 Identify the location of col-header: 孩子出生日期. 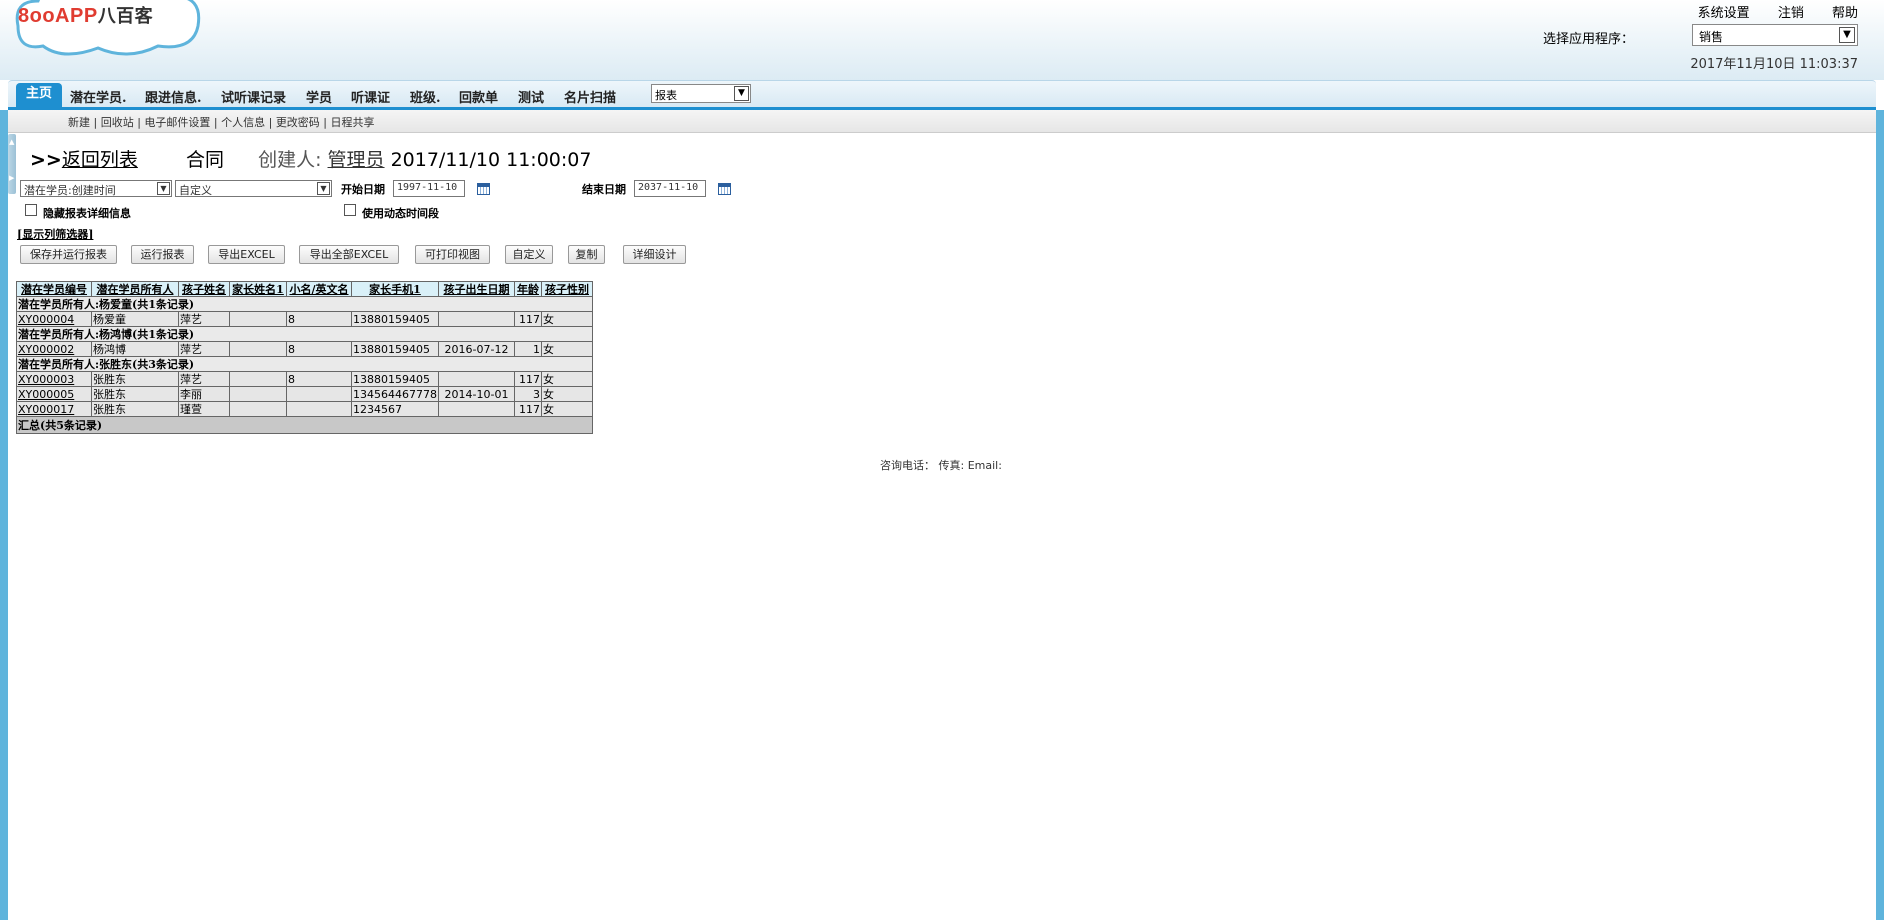
(476, 289).